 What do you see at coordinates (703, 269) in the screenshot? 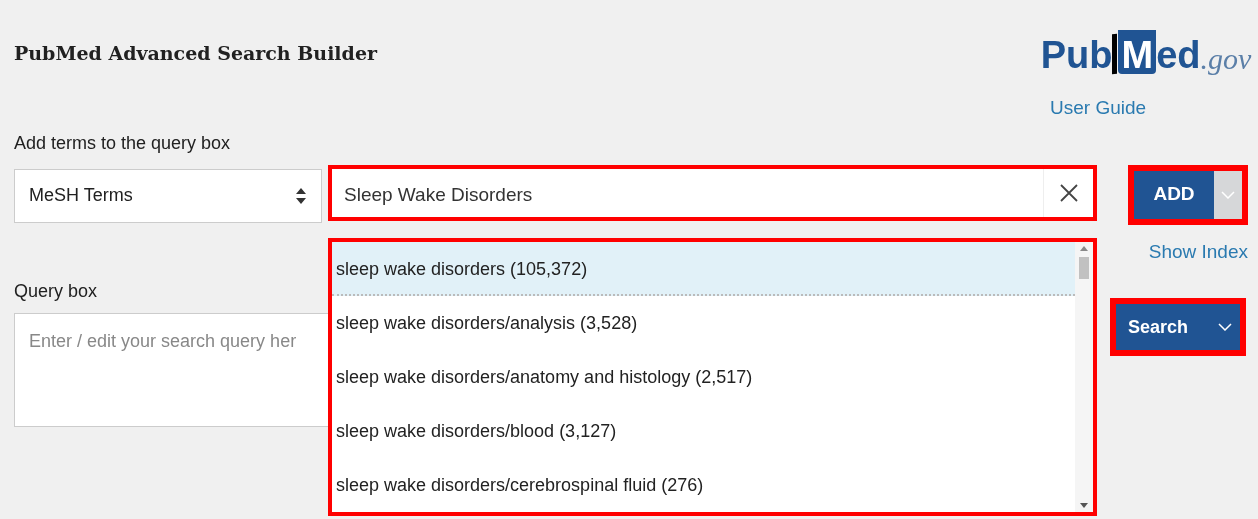
I see `suggestion-item: sleep wake disorders (105,372)` at bounding box center [703, 269].